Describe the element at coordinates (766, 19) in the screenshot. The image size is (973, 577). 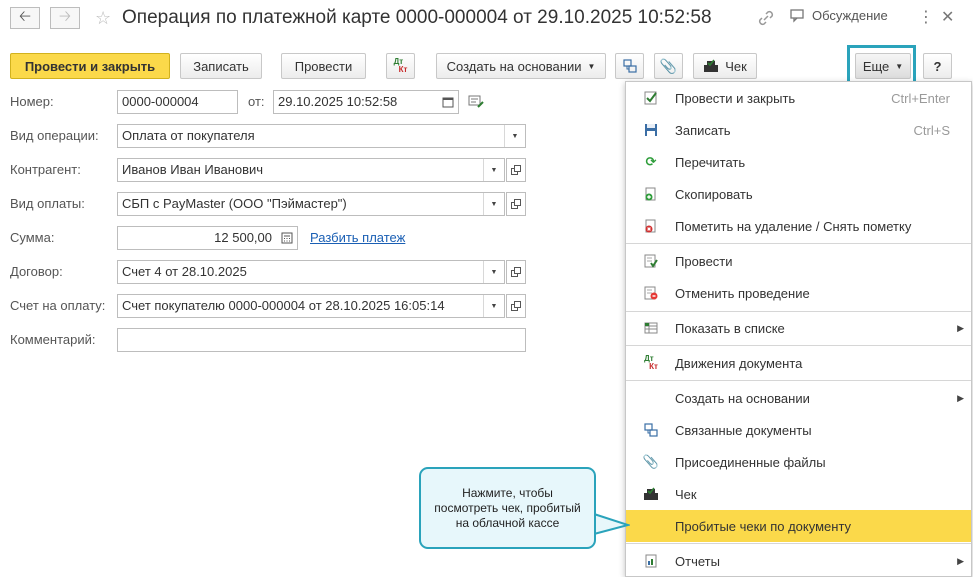
I see `link-icon` at that location.